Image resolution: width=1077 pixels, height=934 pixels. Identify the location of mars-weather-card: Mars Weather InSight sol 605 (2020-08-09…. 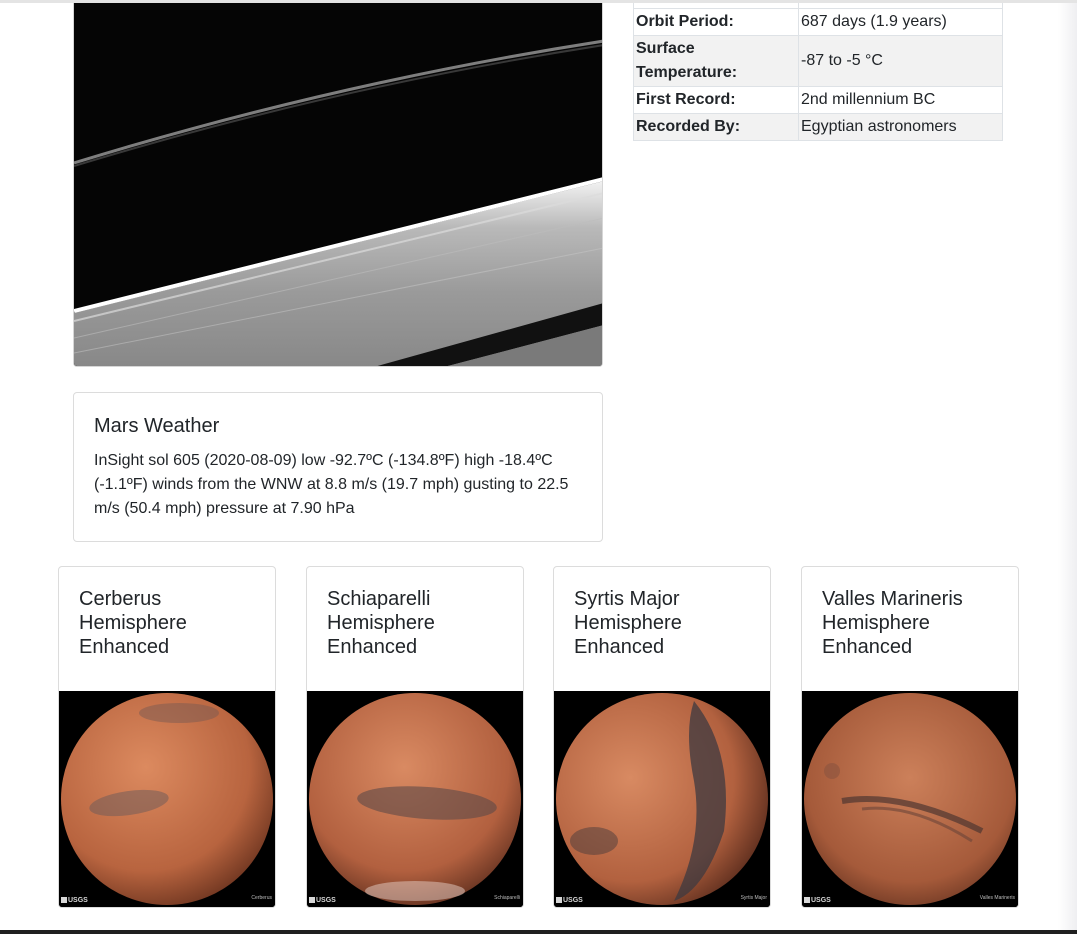
(338, 467).